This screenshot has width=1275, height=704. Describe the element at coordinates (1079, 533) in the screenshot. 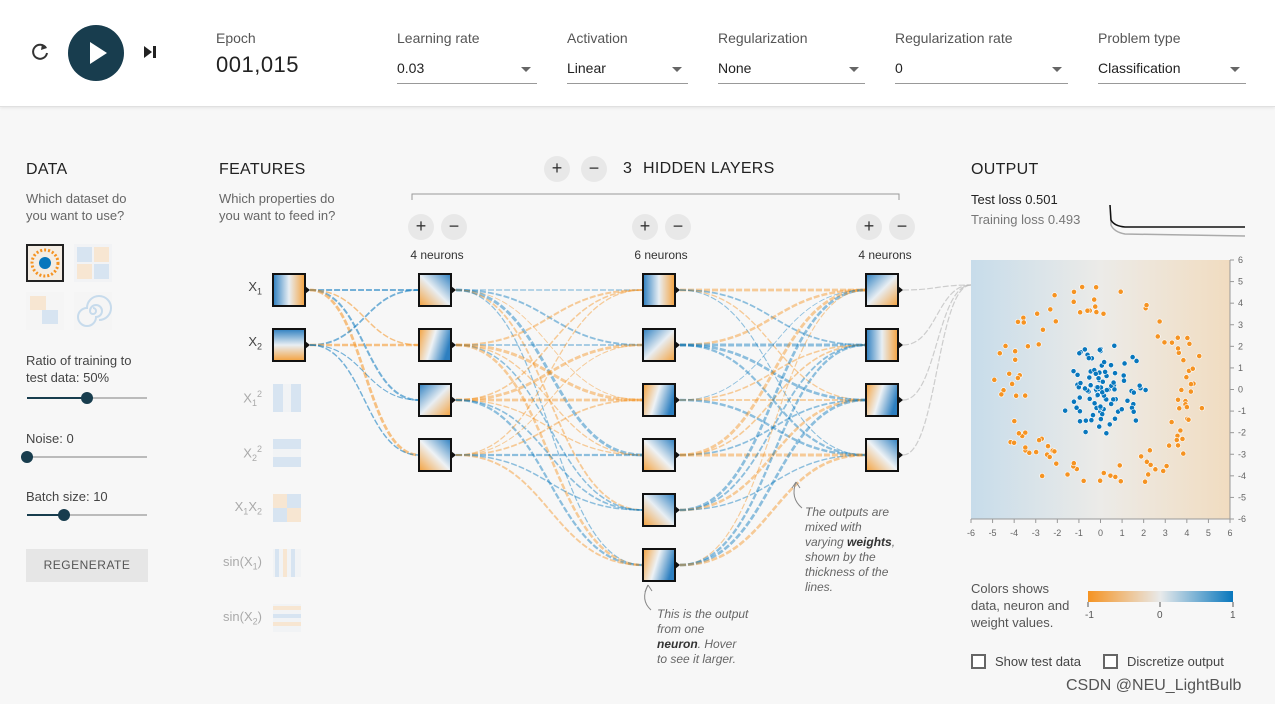

I see `x-tick-label: -1` at that location.